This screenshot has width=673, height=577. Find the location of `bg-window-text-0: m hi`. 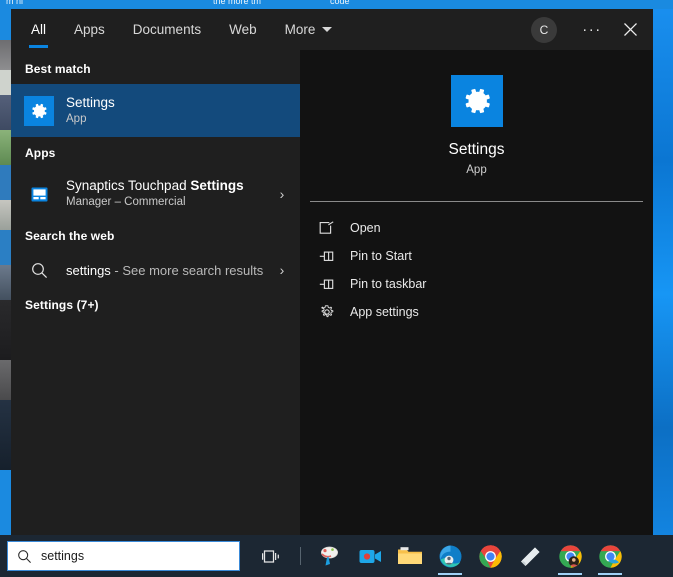

bg-window-text-0: m hi is located at coordinates (15, 3).